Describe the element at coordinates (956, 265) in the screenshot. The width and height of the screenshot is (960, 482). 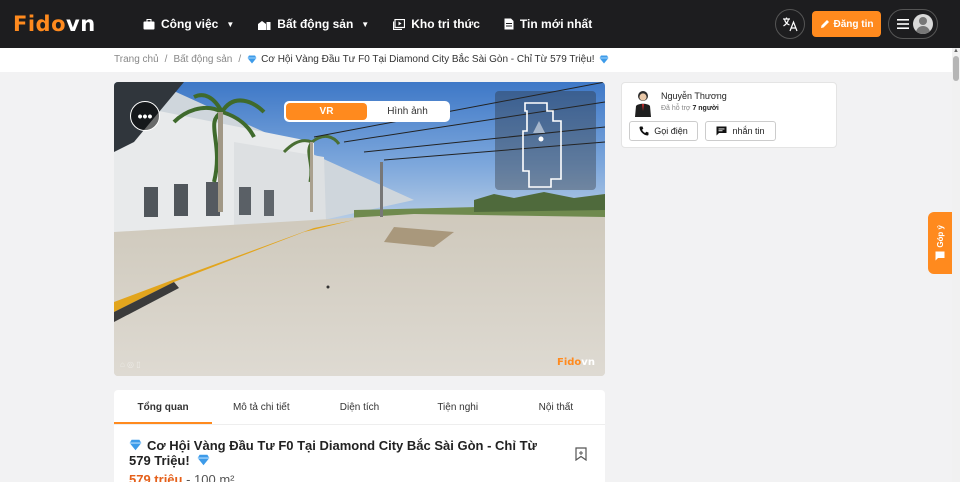
I see `page-scrollbar: ▲` at that location.